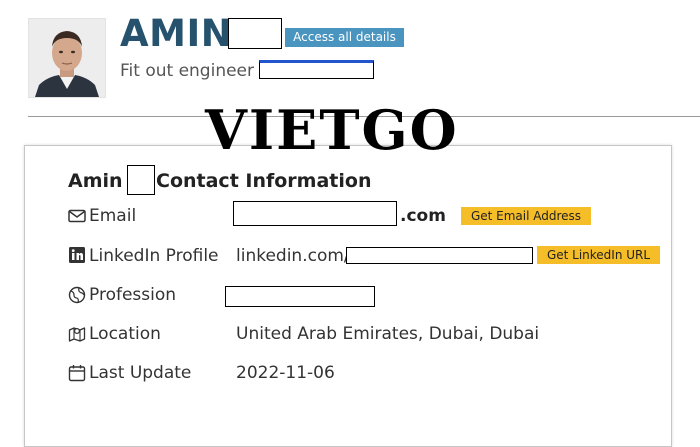 This screenshot has width=700, height=447. Describe the element at coordinates (526, 216) in the screenshot. I see `get-email-address-button: Get Email Address` at that location.